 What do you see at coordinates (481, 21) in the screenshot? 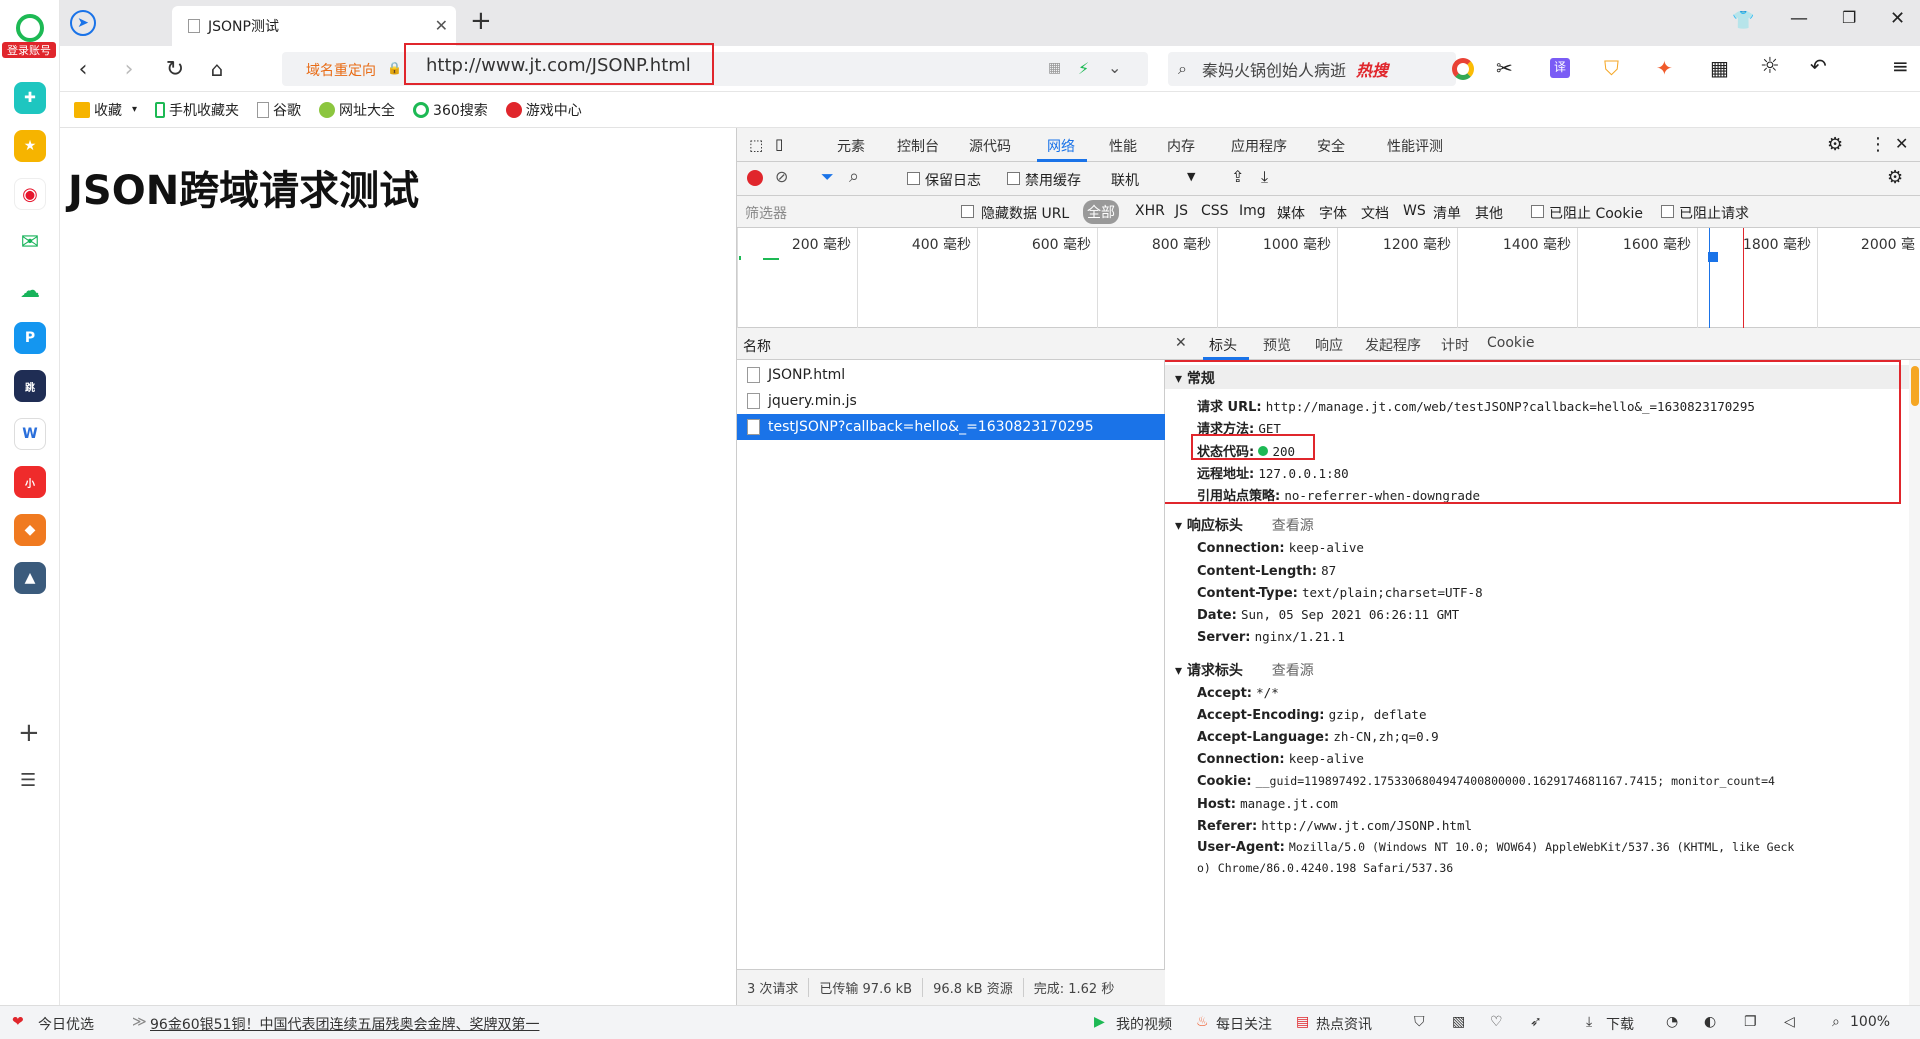
I see `new-tab-icon: +` at bounding box center [481, 21].